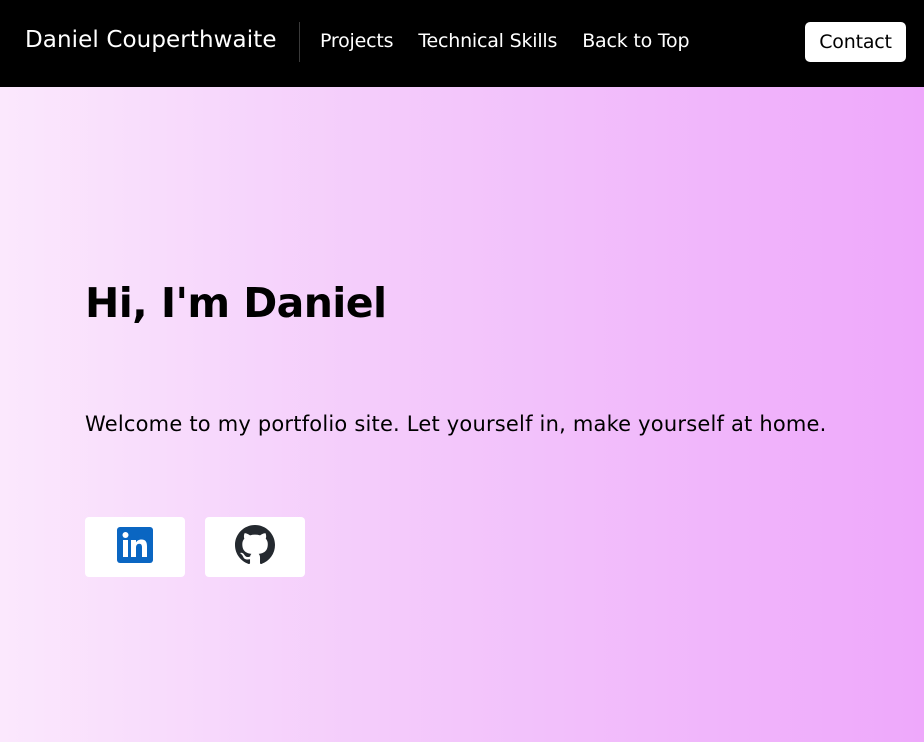 The height and width of the screenshot is (742, 924). I want to click on github-icon, so click(255, 547).